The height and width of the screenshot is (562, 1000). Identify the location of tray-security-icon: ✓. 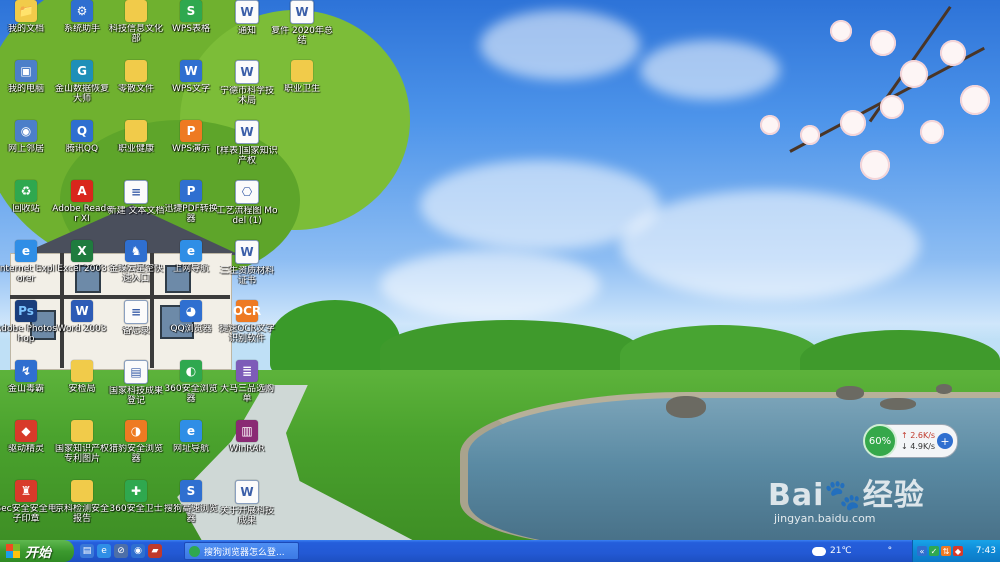
(934, 551).